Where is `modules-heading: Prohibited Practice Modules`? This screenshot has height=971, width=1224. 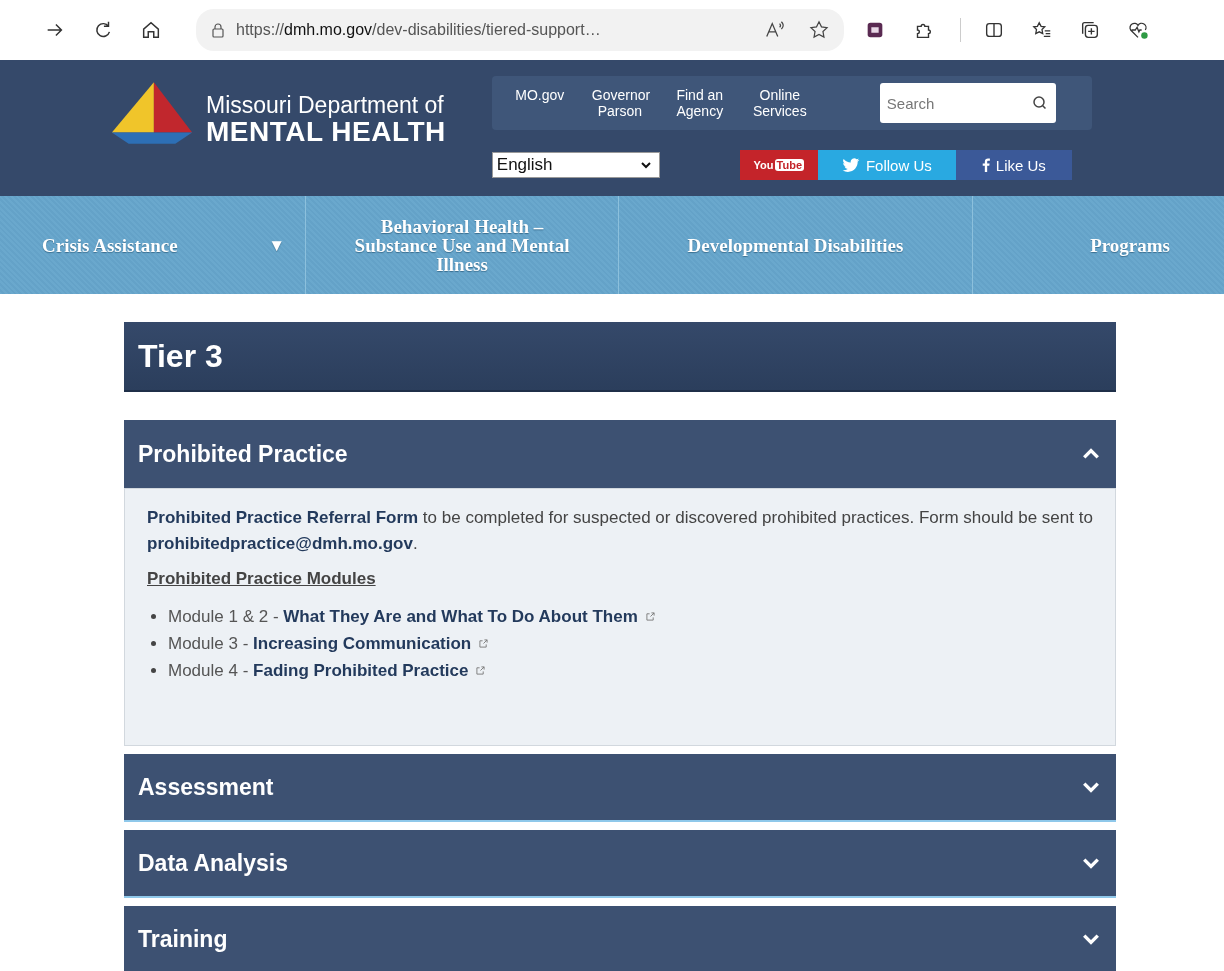
modules-heading: Prohibited Practice Modules is located at coordinates (261, 579).